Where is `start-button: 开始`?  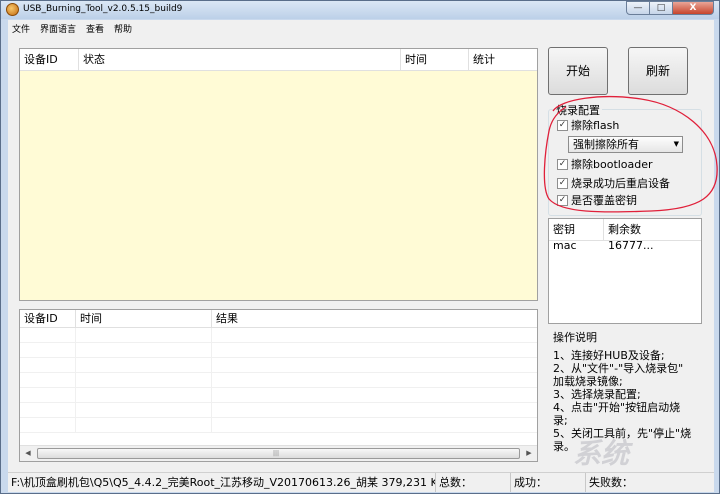
start-button: 开始 is located at coordinates (578, 71).